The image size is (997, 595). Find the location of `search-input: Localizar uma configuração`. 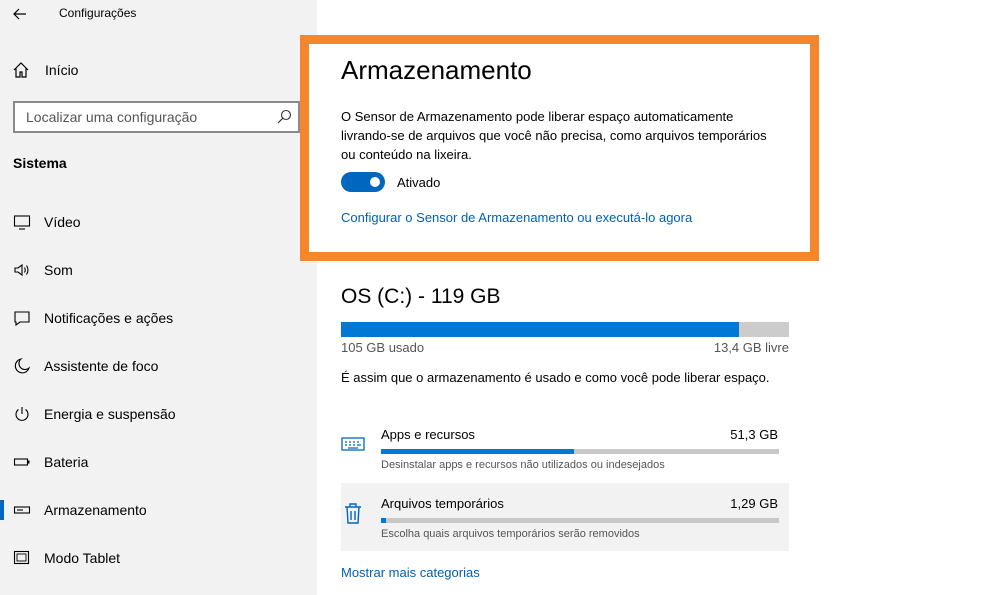

search-input: Localizar uma configuração is located at coordinates (156, 117).